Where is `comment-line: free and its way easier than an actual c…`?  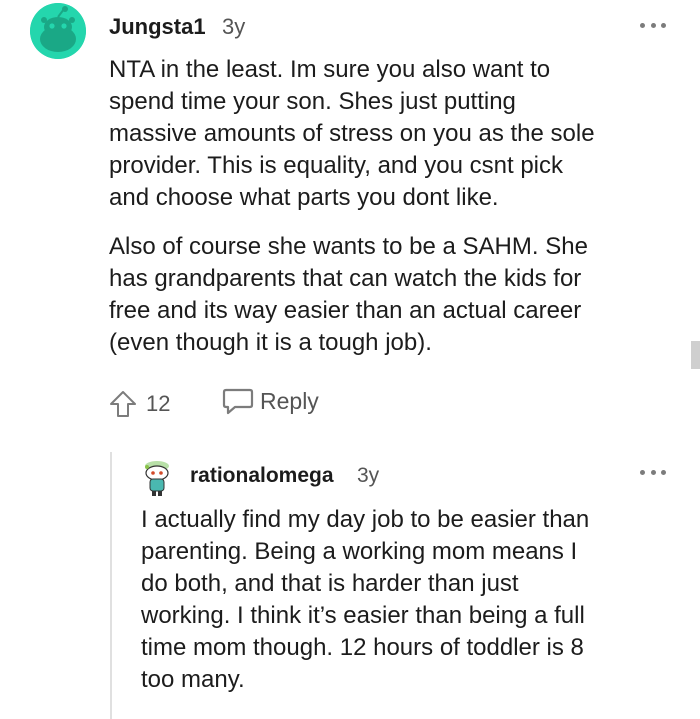
comment-line: free and its way easier than an actual c… is located at coordinates (345, 310).